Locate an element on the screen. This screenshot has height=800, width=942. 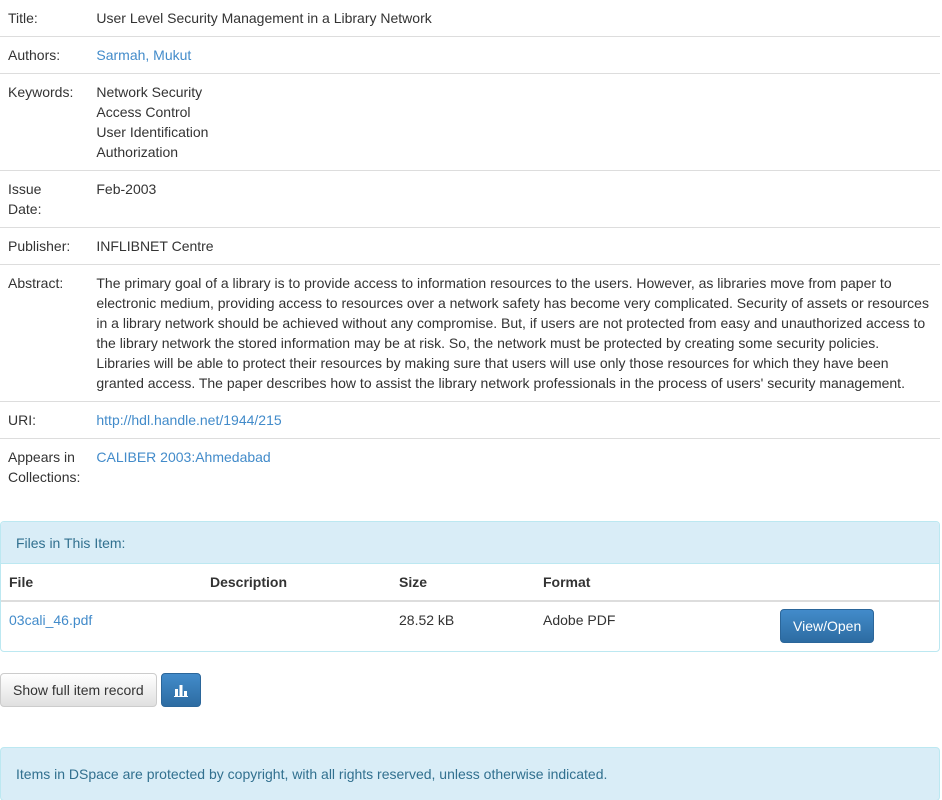
files-panel-heading: Files in This Item: is located at coordinates (470, 543).